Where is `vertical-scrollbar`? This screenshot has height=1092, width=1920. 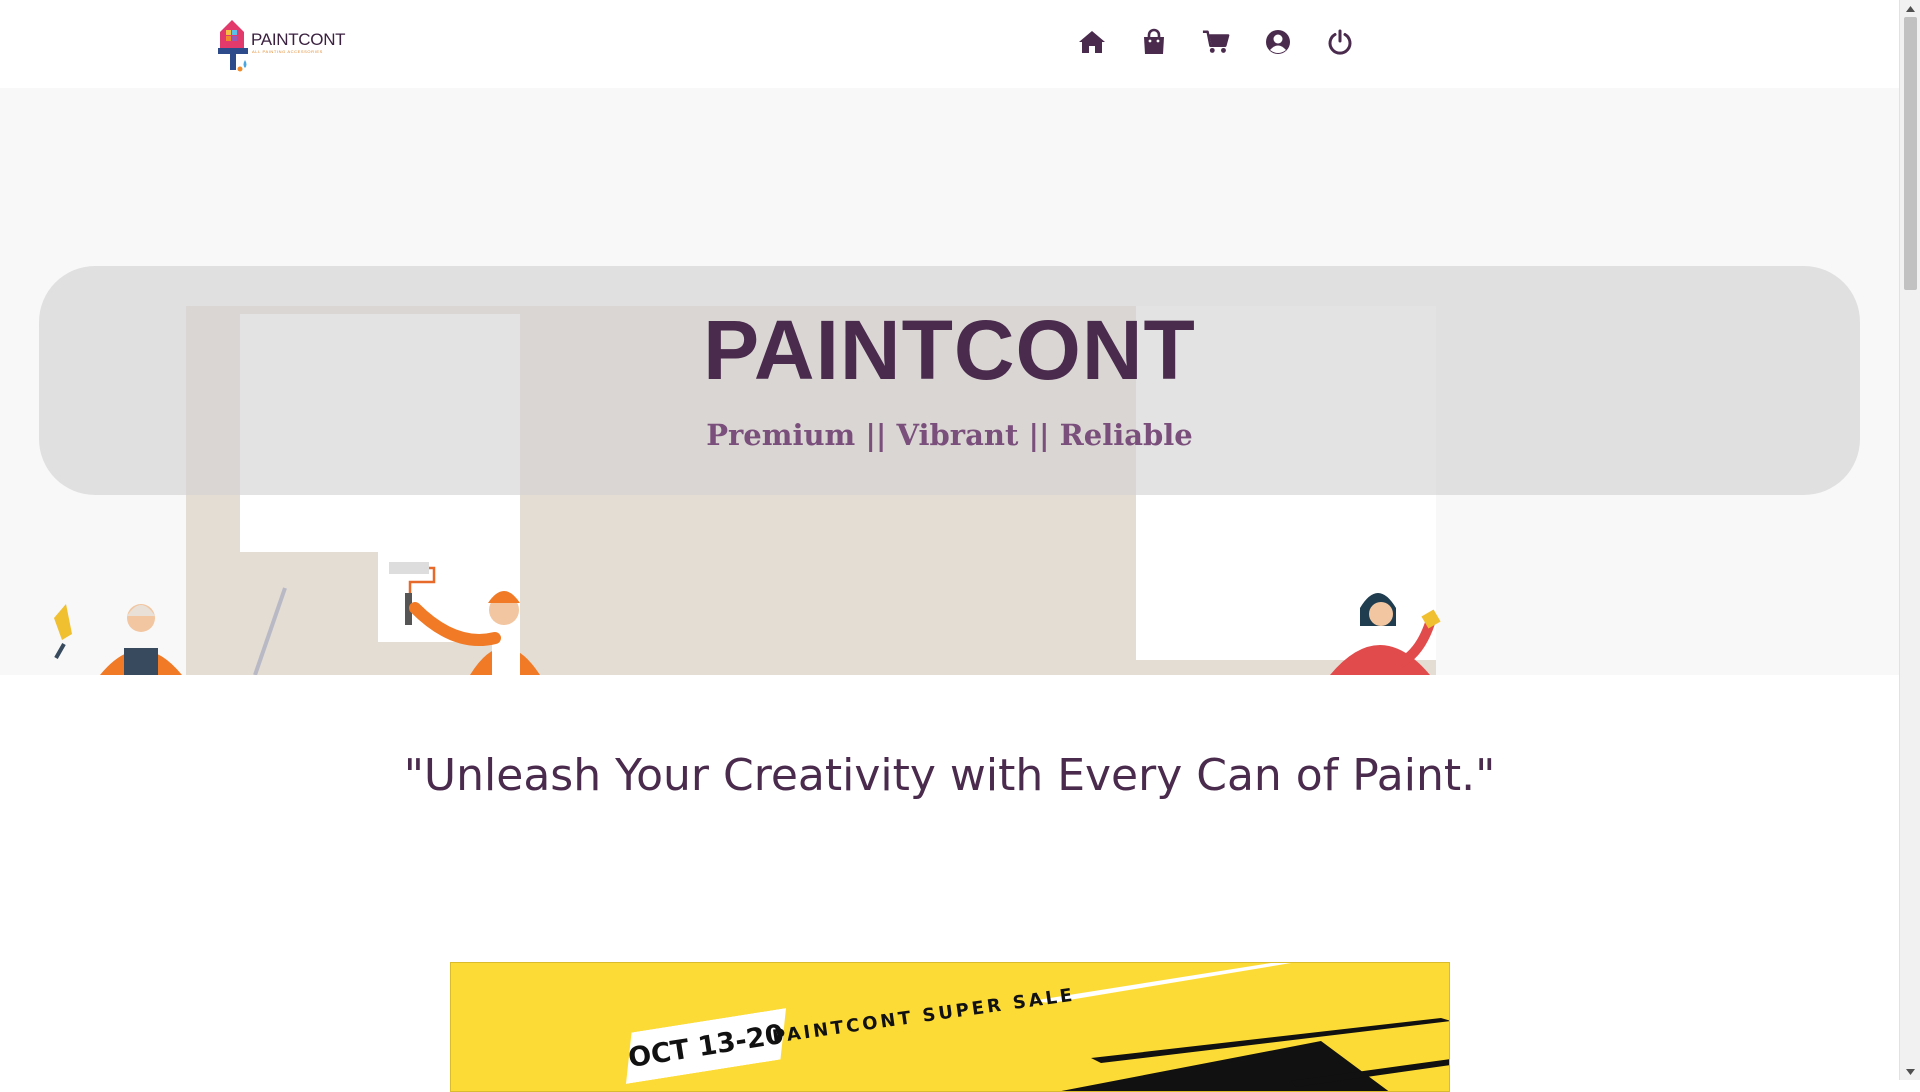
vertical-scrollbar is located at coordinates (1909, 540).